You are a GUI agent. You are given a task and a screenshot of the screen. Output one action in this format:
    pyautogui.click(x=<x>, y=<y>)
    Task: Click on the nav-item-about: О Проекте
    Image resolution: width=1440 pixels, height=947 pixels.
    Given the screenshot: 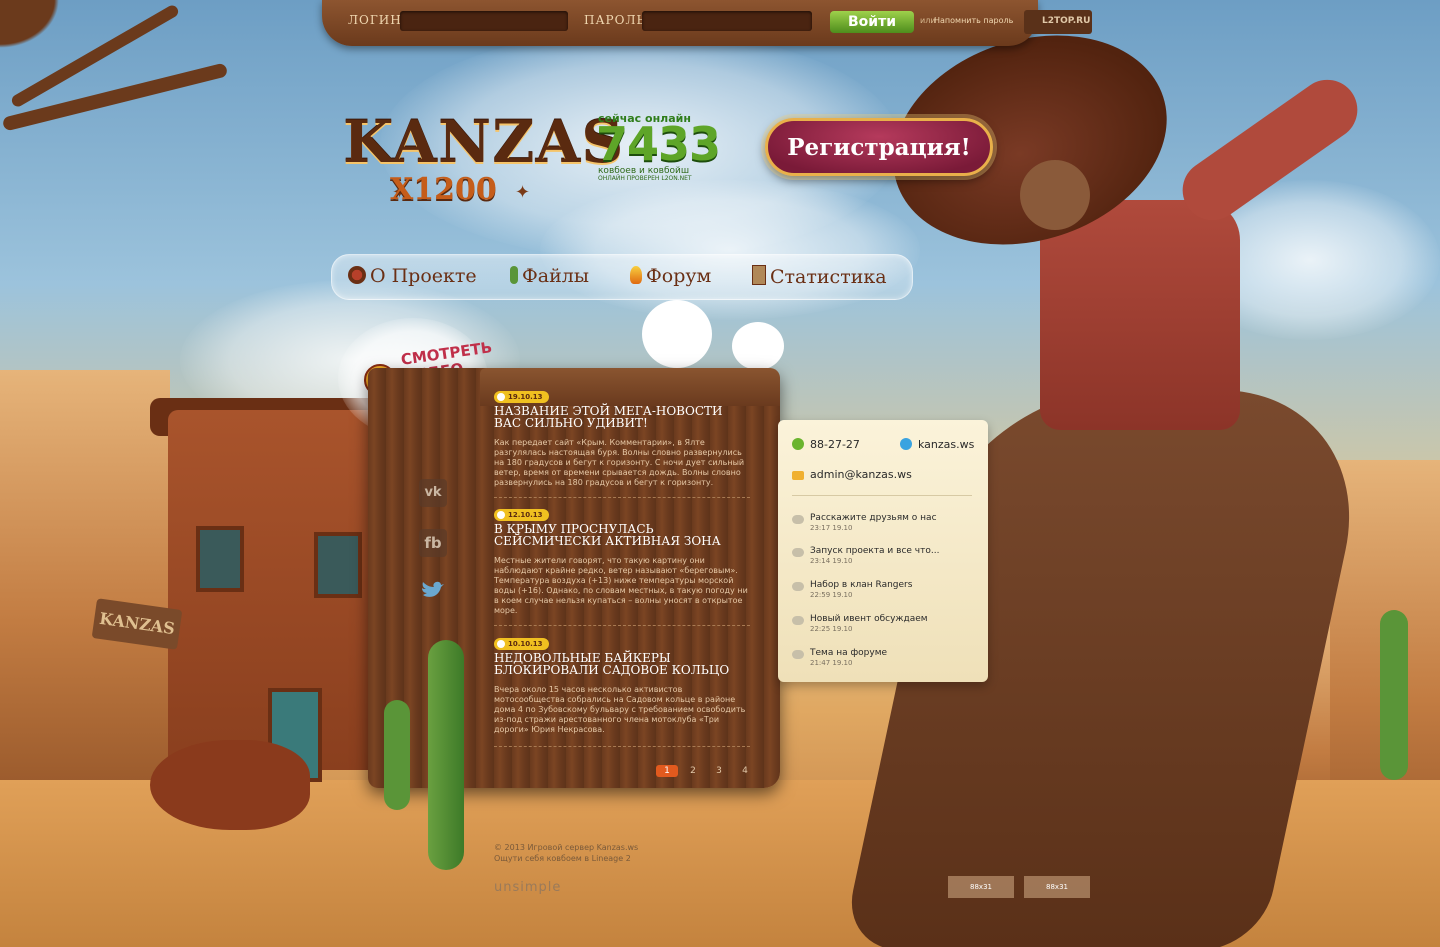 What is the action you would take?
    pyautogui.click(x=412, y=276)
    